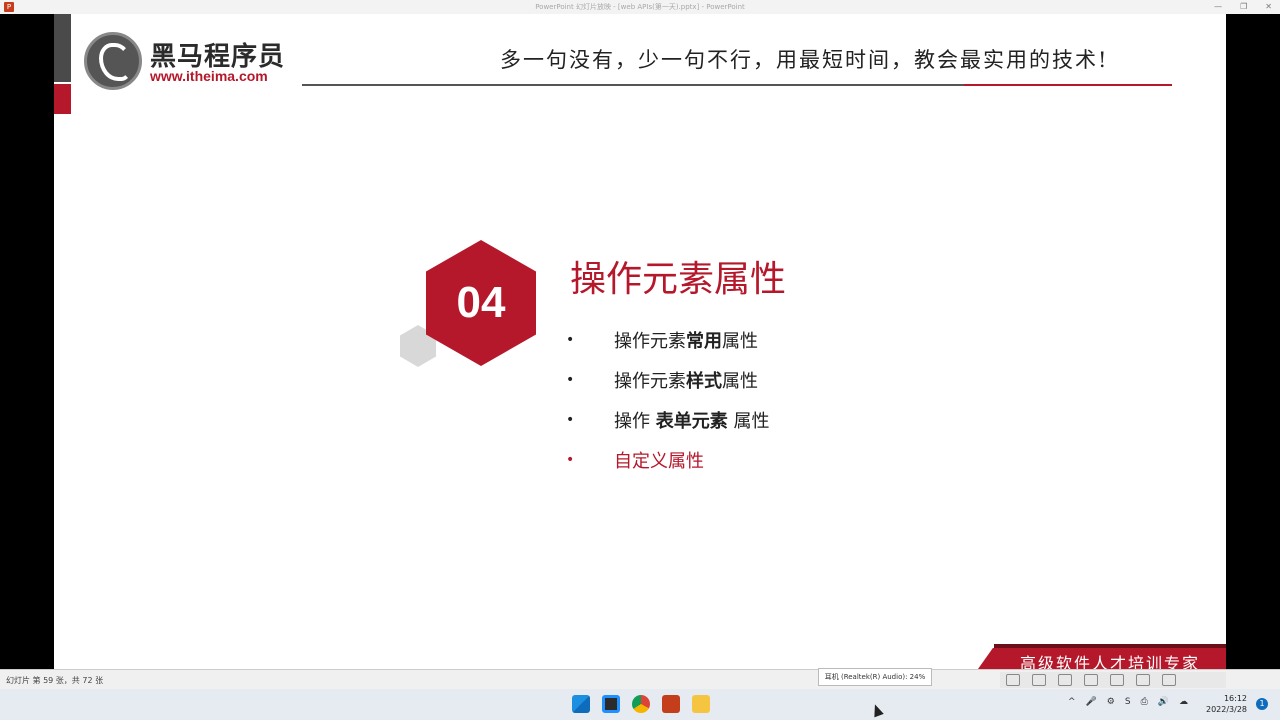  What do you see at coordinates (1091, 702) in the screenshot?
I see `microphone-icon: 🎤` at bounding box center [1091, 702].